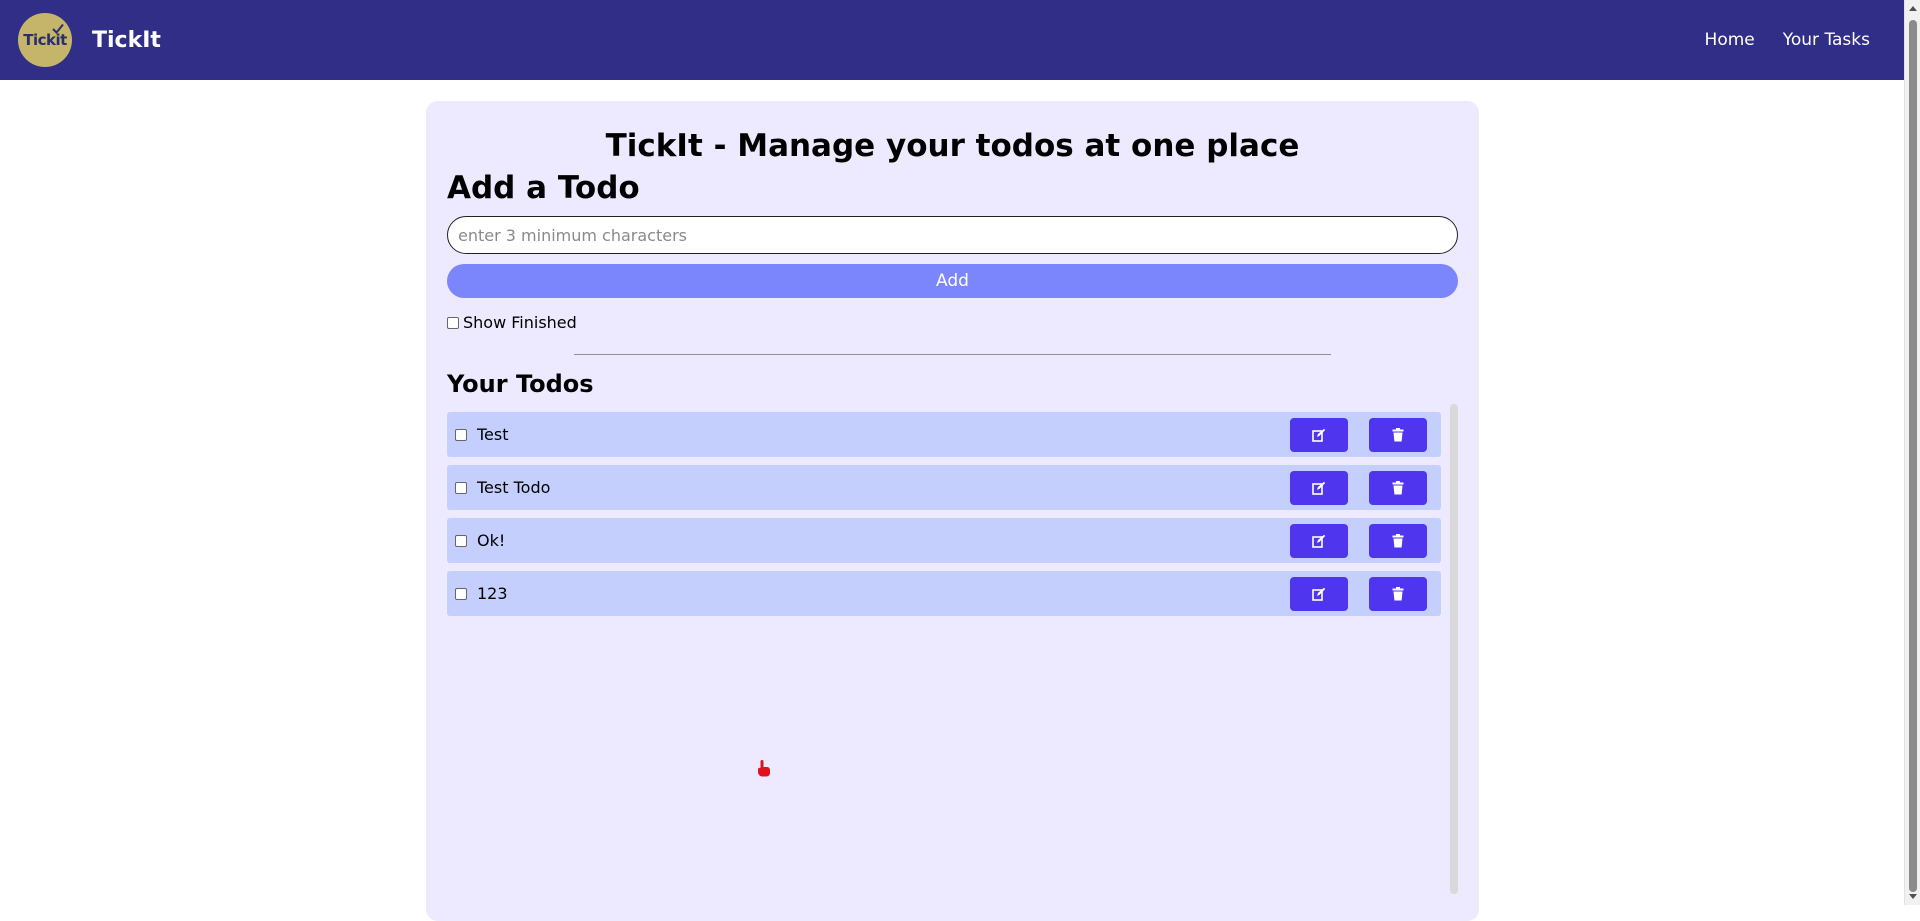  Describe the element at coordinates (952, 281) in the screenshot. I see `add-button: Add` at that location.